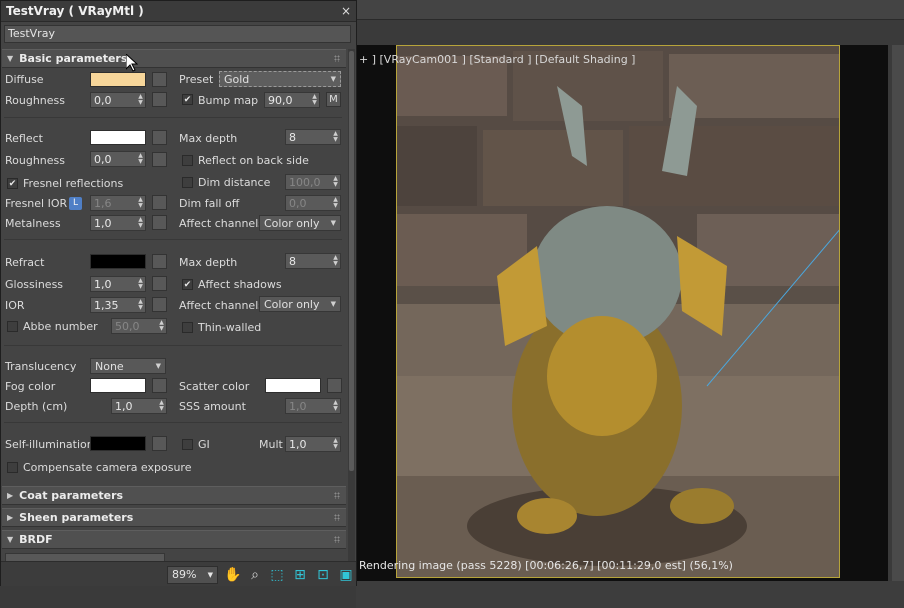  I want to click on reflect-map-button, so click(159, 137).